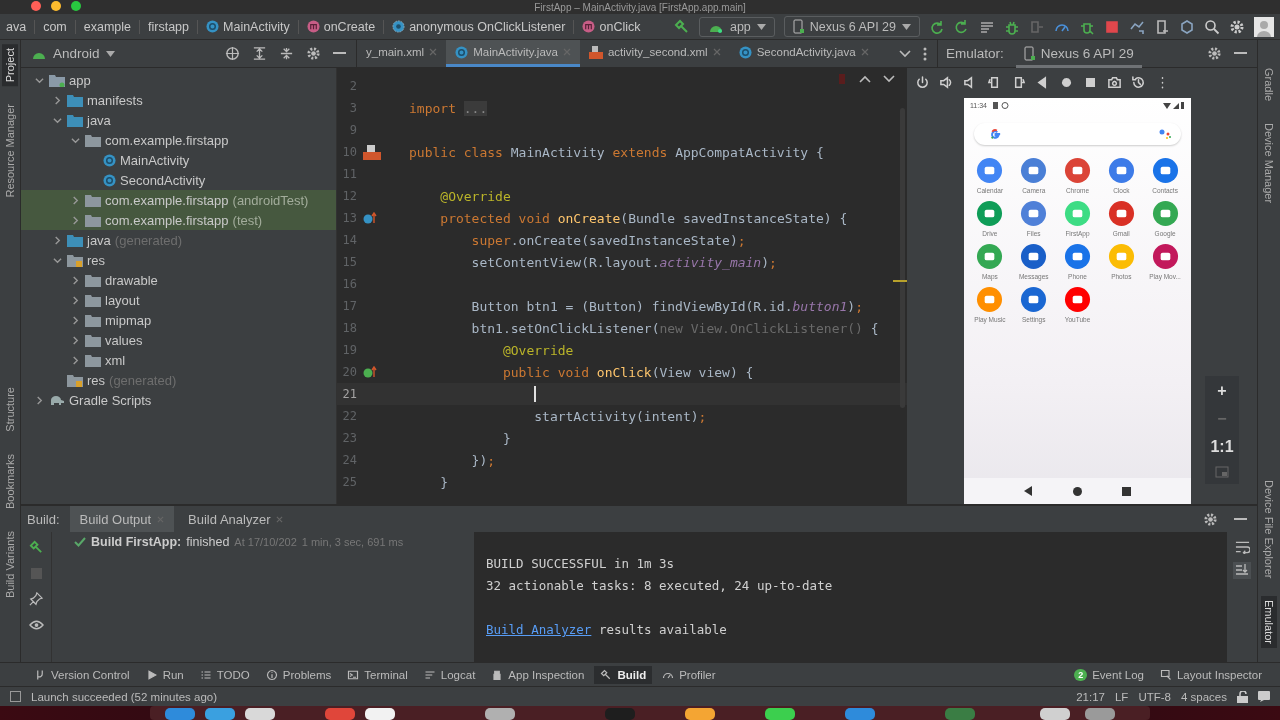 The height and width of the screenshot is (720, 1280). Describe the element at coordinates (377, 674) in the screenshot. I see `tool-window-button: Terminal` at that location.